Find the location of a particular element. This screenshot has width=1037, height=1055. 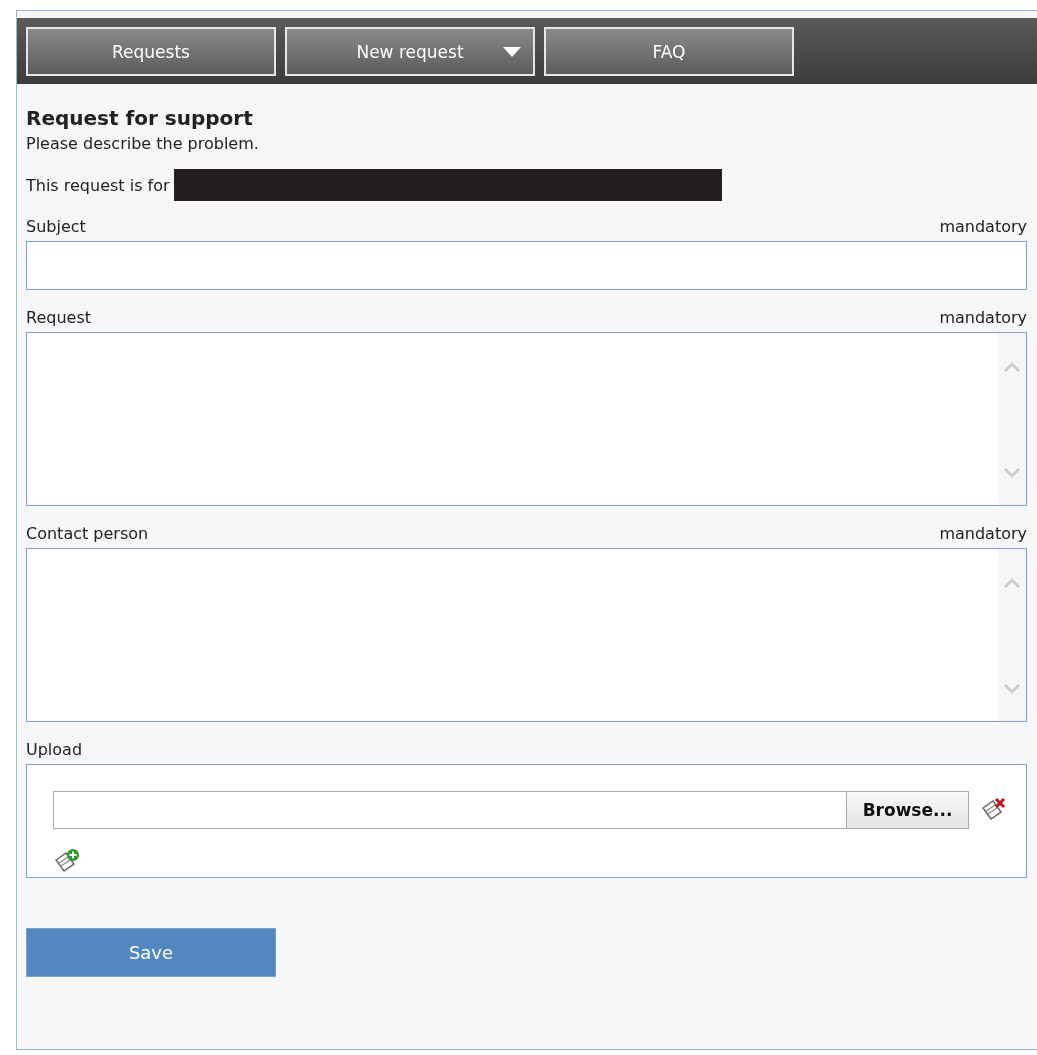

add-attachment-icon is located at coordinates (67, 861).